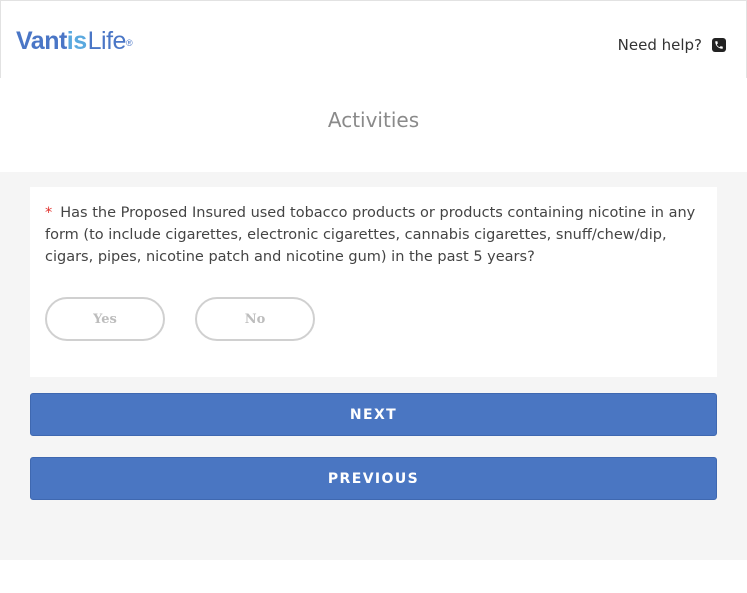 Image resolution: width=747 pixels, height=593 pixels. I want to click on help-link: Need help?, so click(672, 45).